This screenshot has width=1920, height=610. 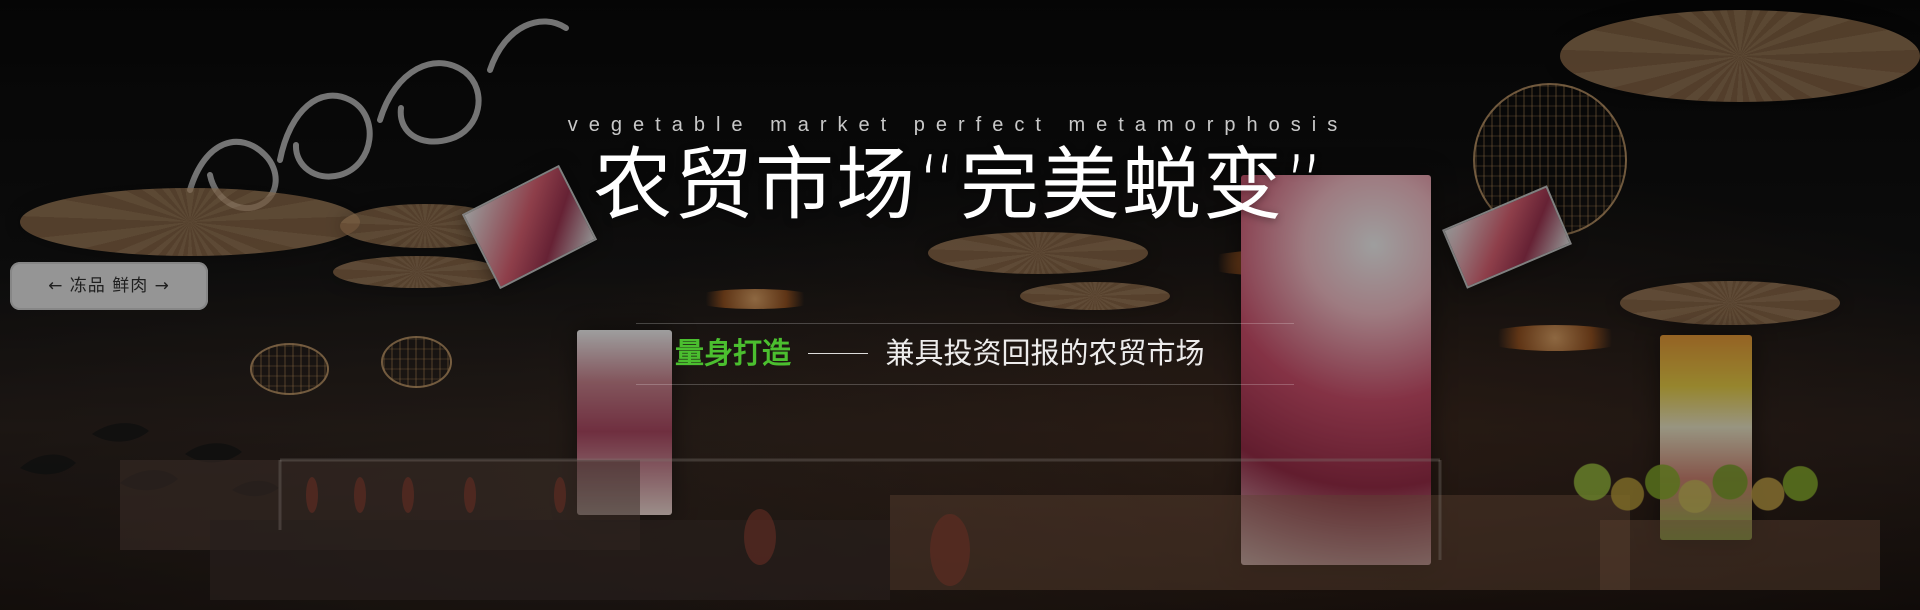 I want to click on page-title: 农贸市场“完美蜕变”, so click(x=960, y=185).